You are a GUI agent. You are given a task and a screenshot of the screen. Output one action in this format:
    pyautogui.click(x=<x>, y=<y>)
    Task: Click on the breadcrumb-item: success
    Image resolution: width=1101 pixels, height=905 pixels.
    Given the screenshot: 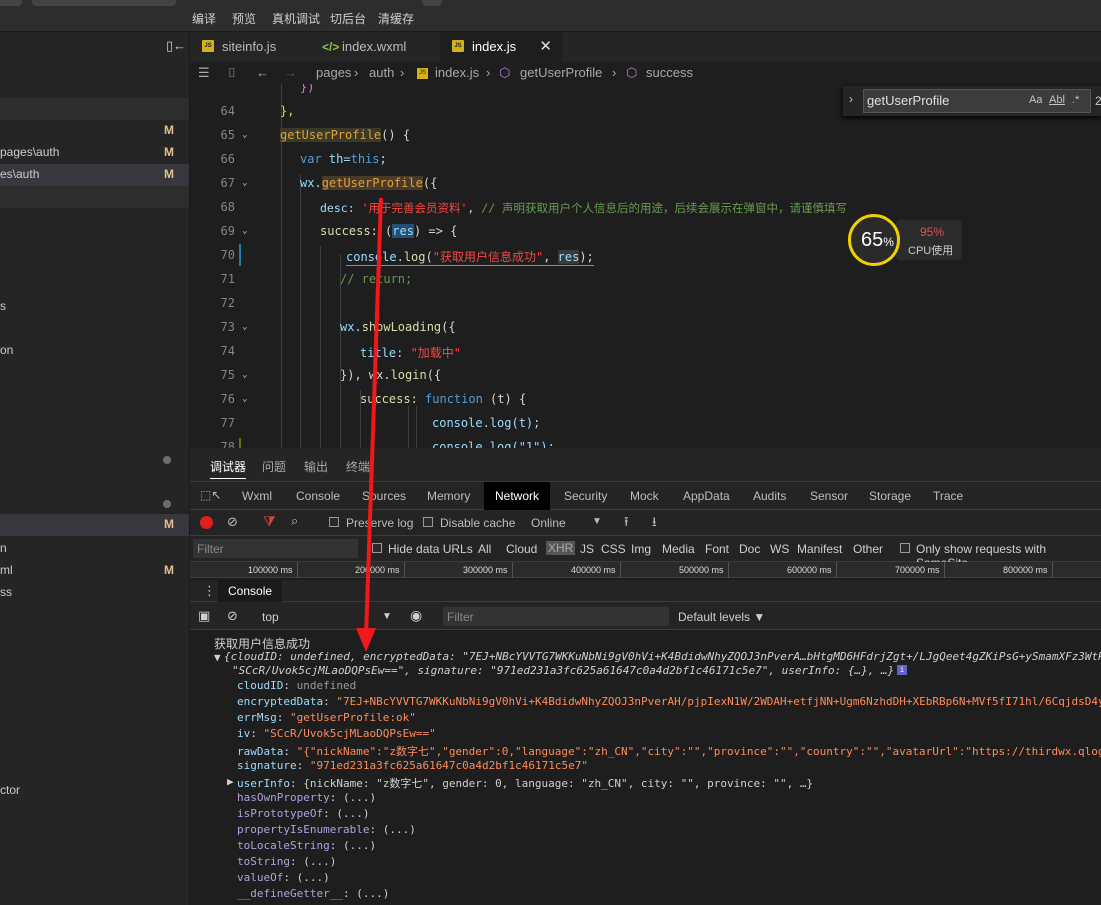 What is the action you would take?
    pyautogui.click(x=669, y=72)
    